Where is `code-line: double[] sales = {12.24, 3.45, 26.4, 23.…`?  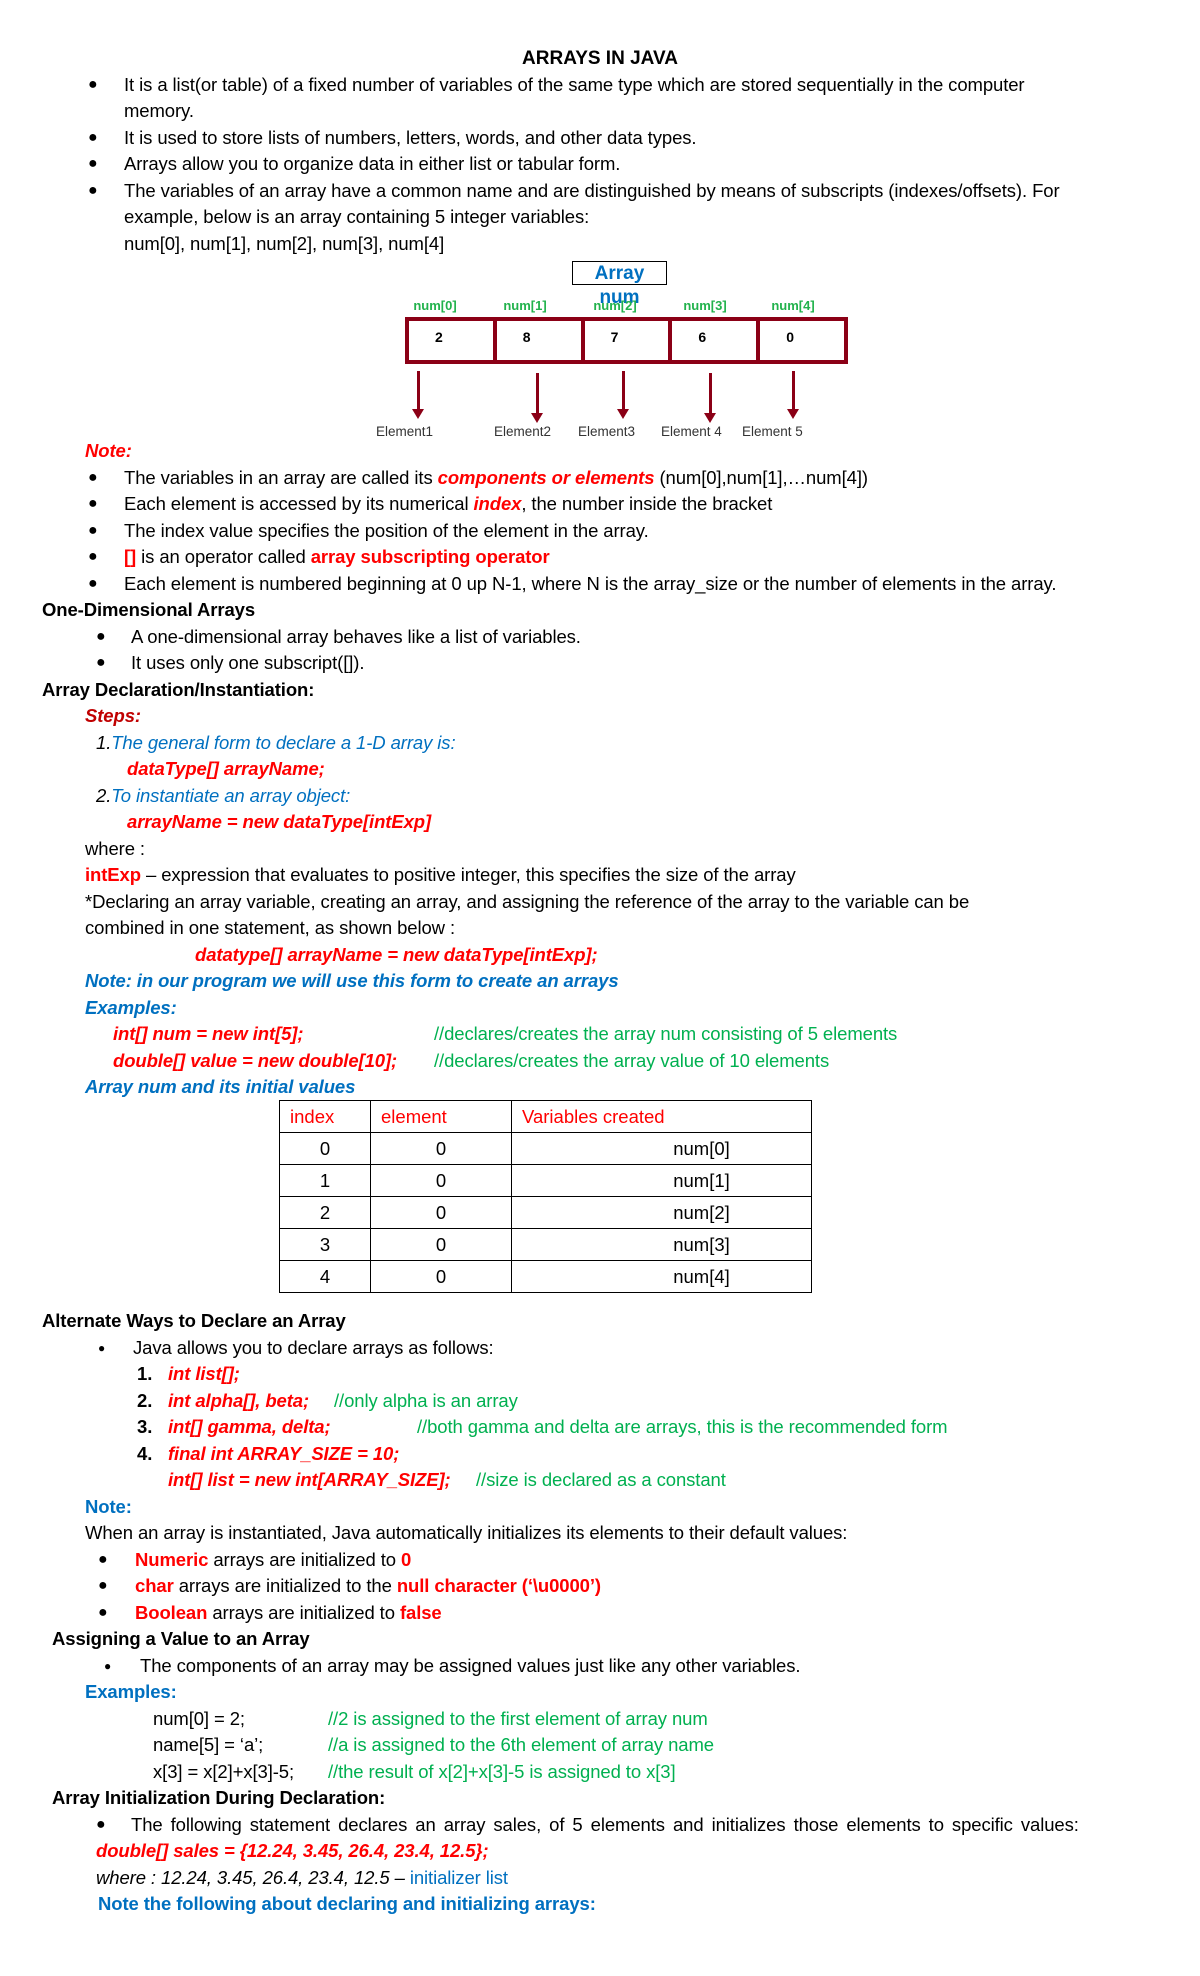
code-line: double[] sales = {12.24, 3.45, 26.4, 23.… is located at coordinates (292, 1850).